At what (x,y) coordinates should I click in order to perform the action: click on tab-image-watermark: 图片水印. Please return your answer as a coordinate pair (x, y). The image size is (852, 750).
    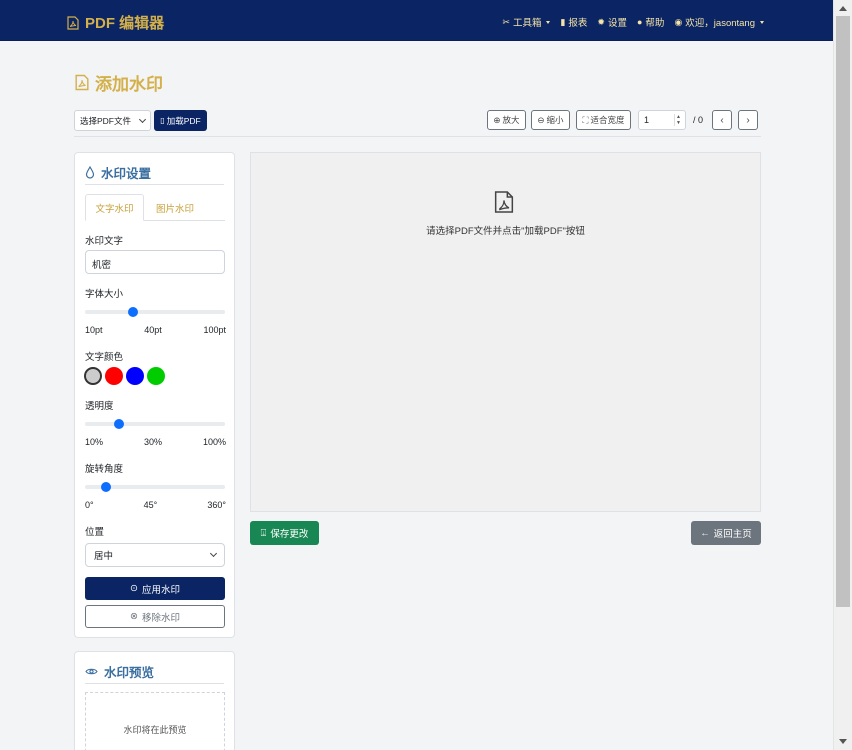
    Looking at the image, I should click on (175, 207).